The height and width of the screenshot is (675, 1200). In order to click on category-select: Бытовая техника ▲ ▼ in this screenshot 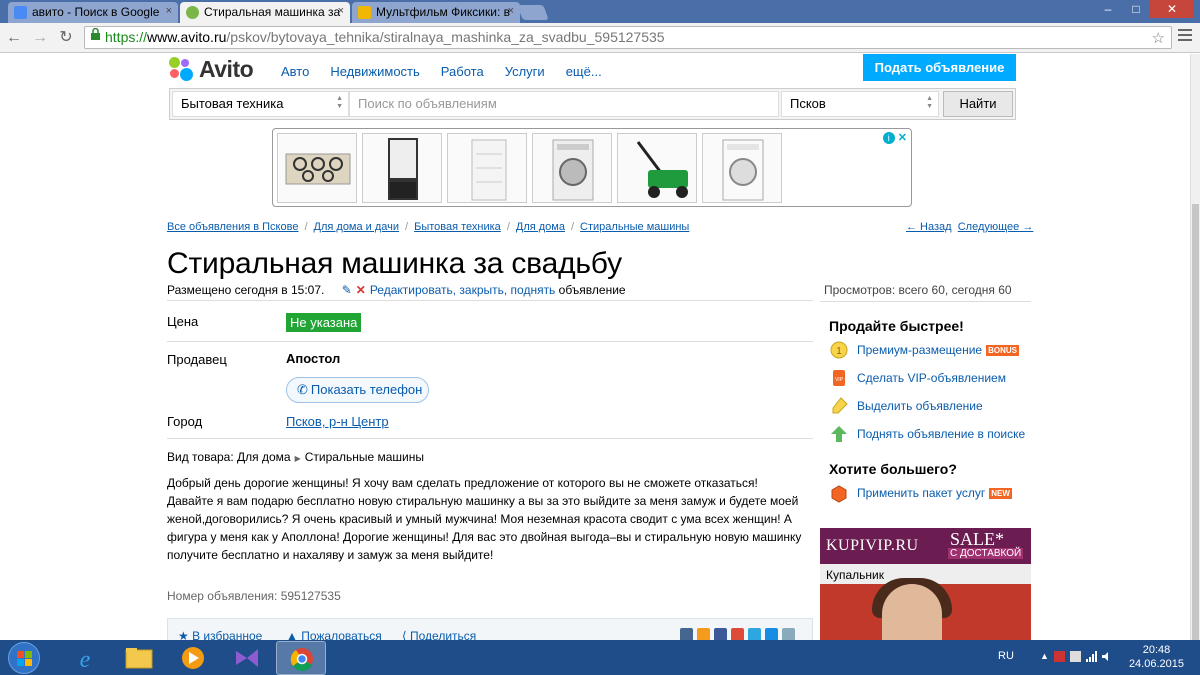, I will do `click(260, 104)`.